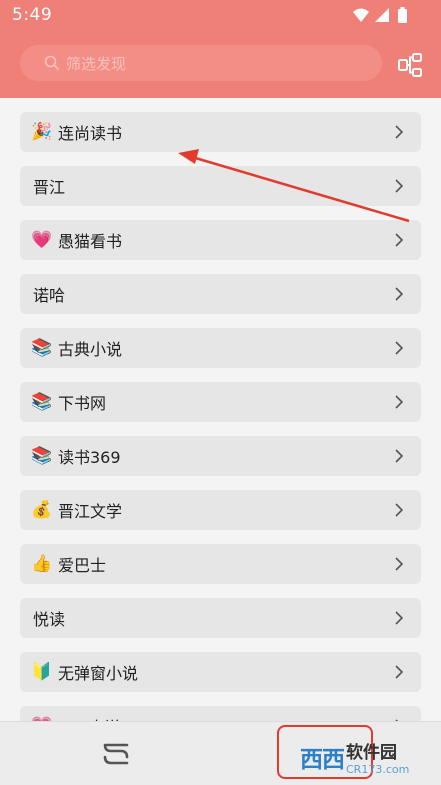 This screenshot has height=785, width=441. What do you see at coordinates (32, 15) in the screenshot?
I see `status-time: 5:49` at bounding box center [32, 15].